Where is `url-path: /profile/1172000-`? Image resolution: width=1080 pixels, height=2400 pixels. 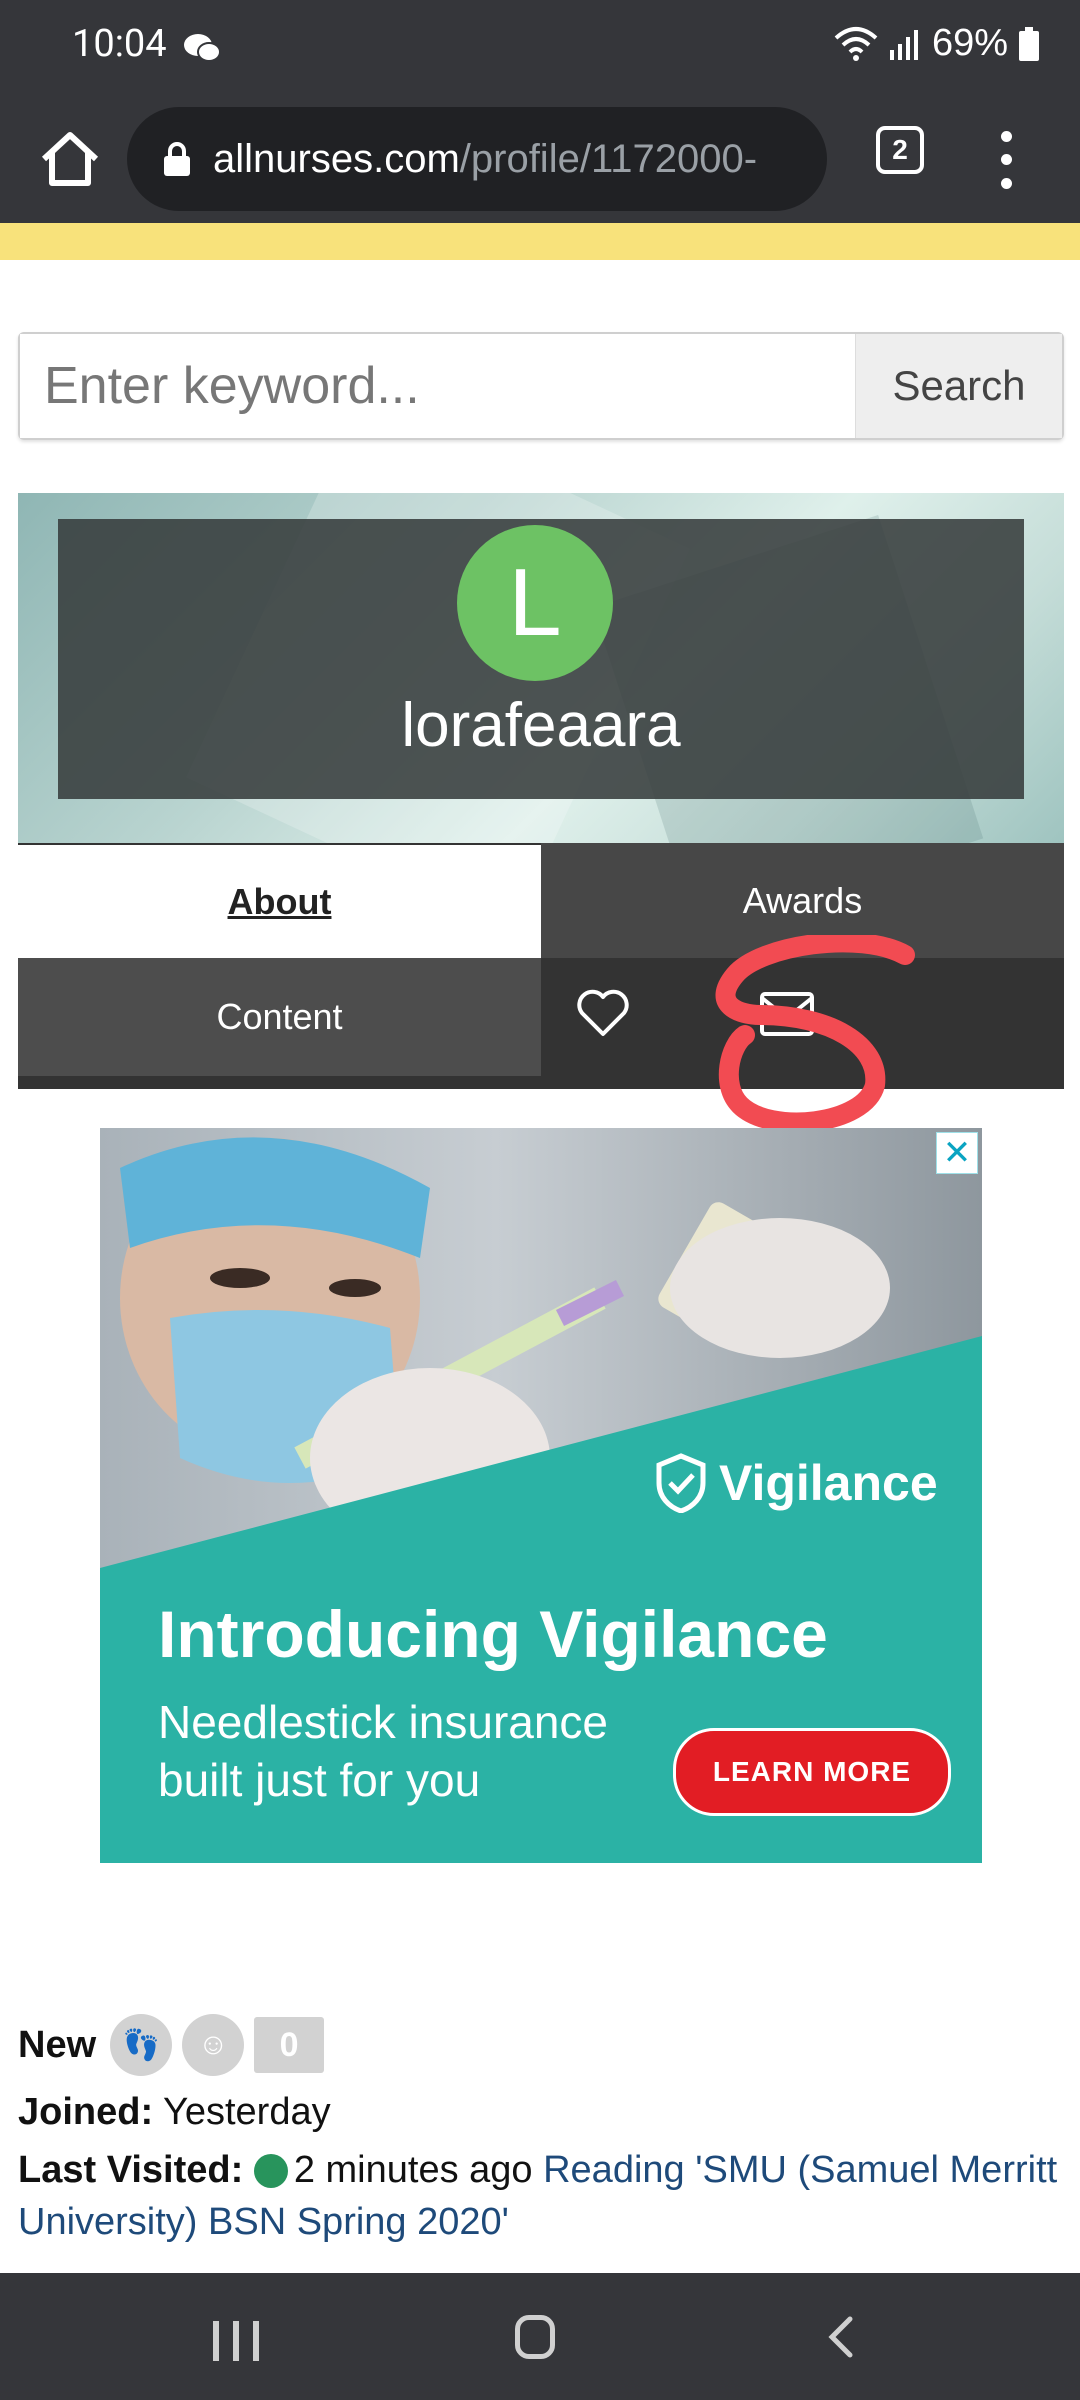 url-path: /profile/1172000- is located at coordinates (608, 158).